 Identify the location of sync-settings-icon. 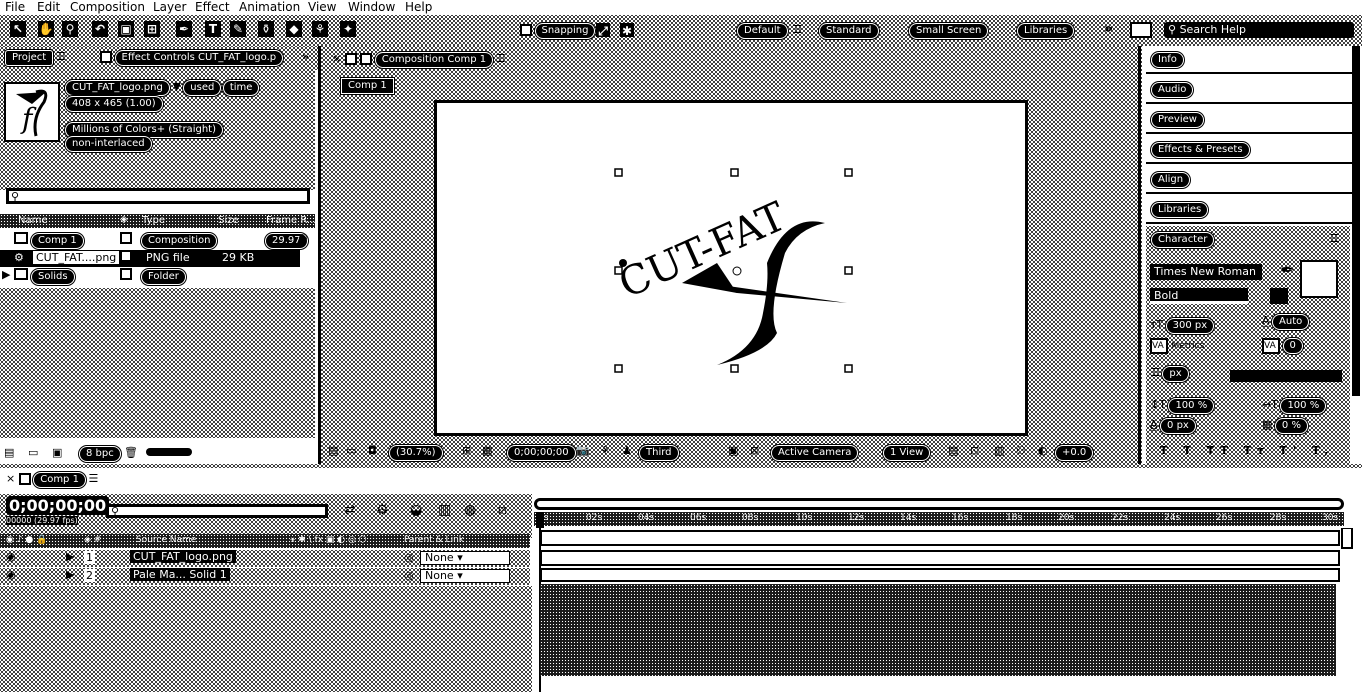
(1141, 31).